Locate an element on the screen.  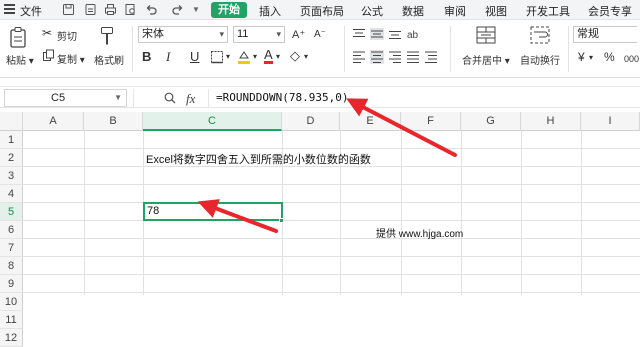
percent-format-icon: % is located at coordinates (609, 57).